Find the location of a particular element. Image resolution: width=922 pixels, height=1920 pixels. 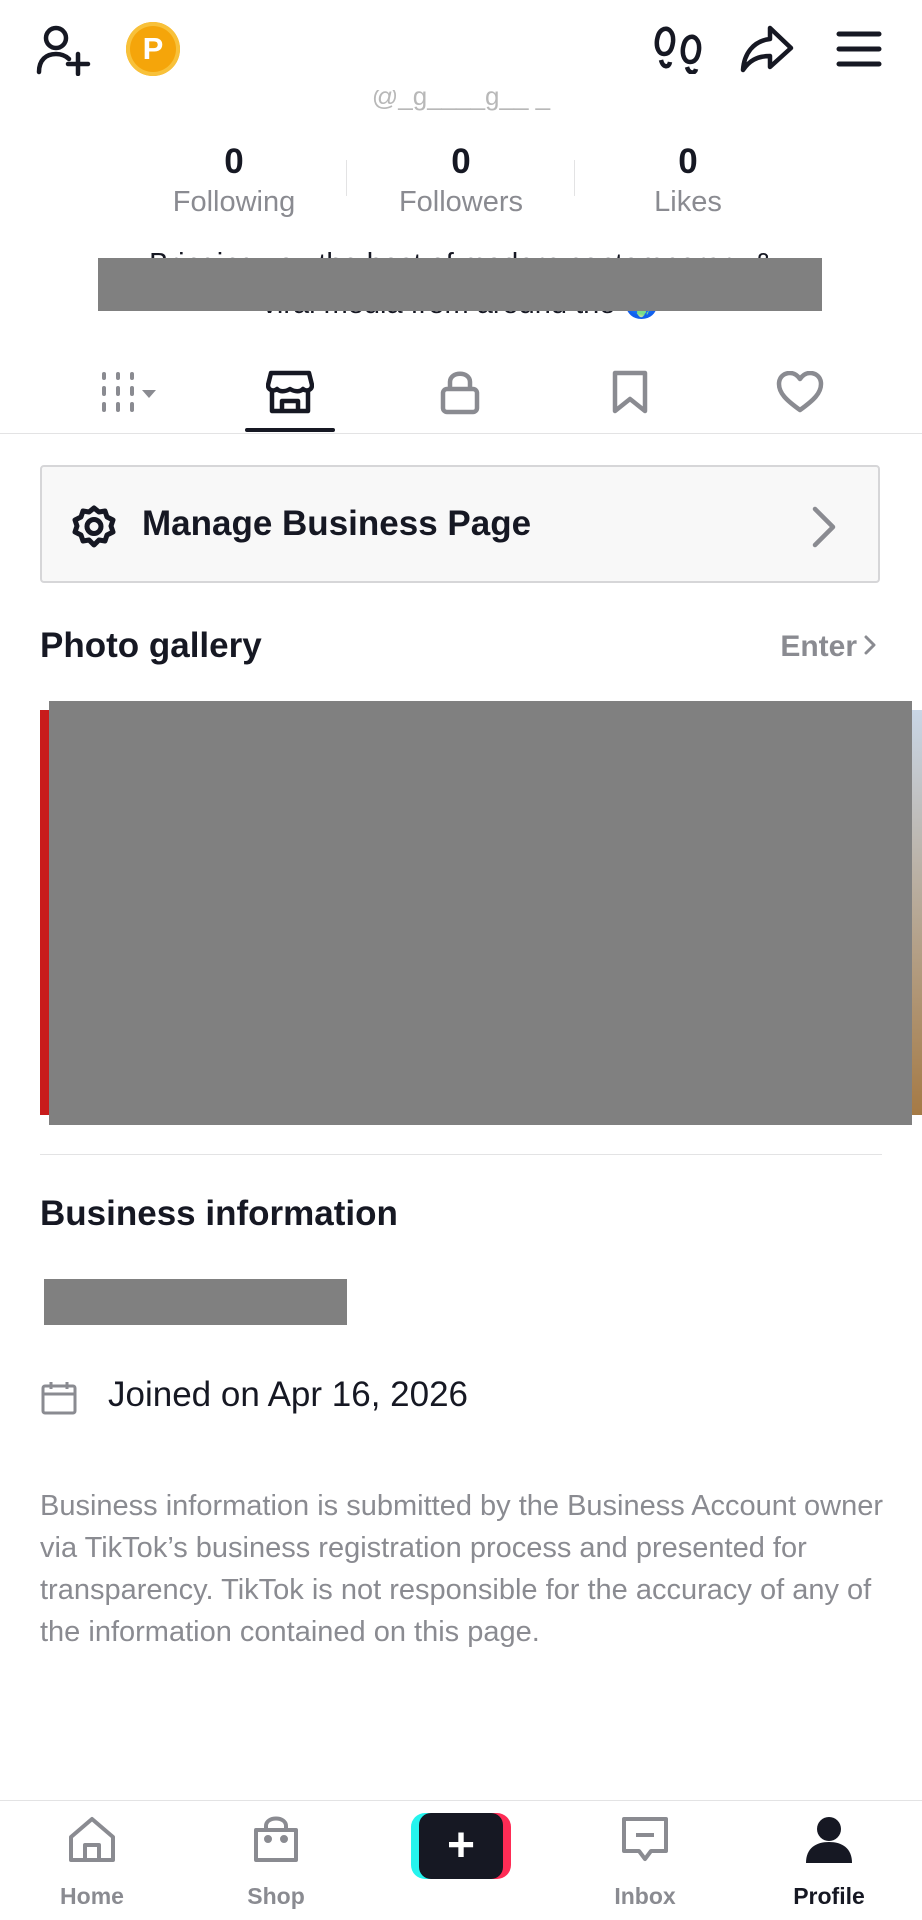

profile-icon is located at coordinates (829, 1842).